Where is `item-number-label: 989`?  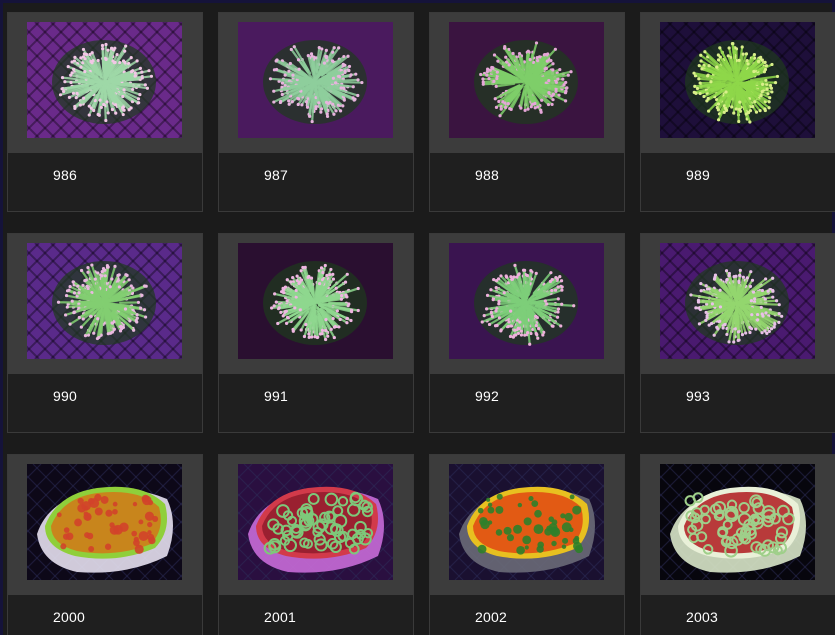 item-number-label: 989 is located at coordinates (698, 175).